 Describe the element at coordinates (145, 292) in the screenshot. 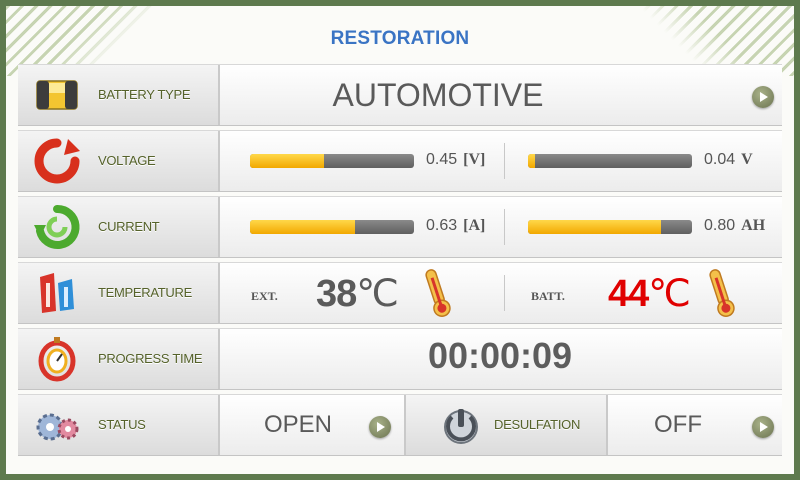

I see `temperature-label: TEMPERATURE` at that location.